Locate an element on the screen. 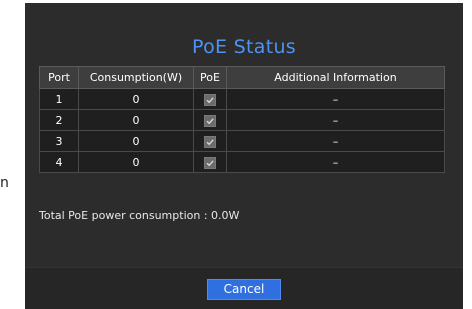 The height and width of the screenshot is (309, 472). table-row: 3 0 – is located at coordinates (242, 141).